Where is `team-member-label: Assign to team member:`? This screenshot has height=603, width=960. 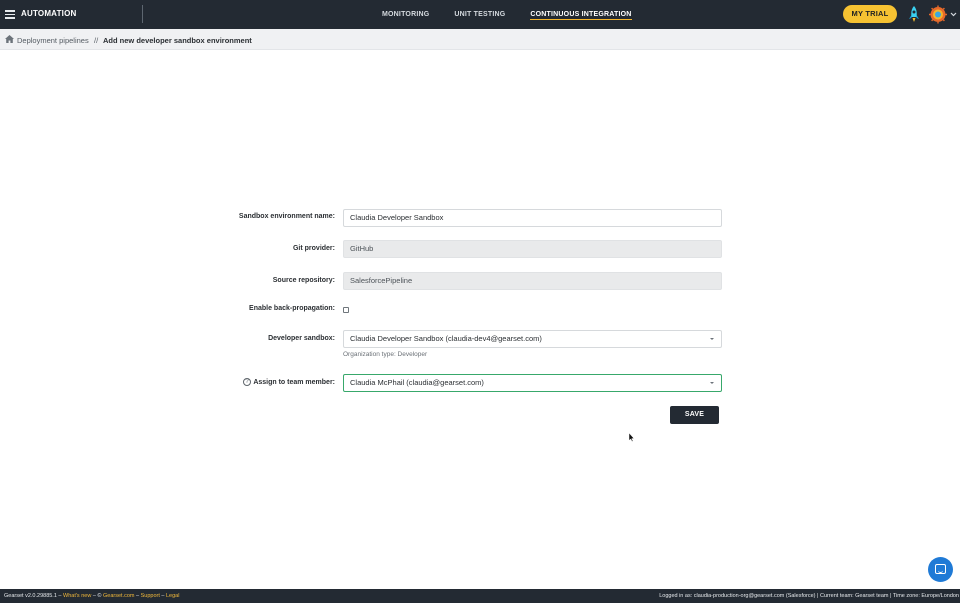 team-member-label: Assign to team member: is located at coordinates (294, 382).